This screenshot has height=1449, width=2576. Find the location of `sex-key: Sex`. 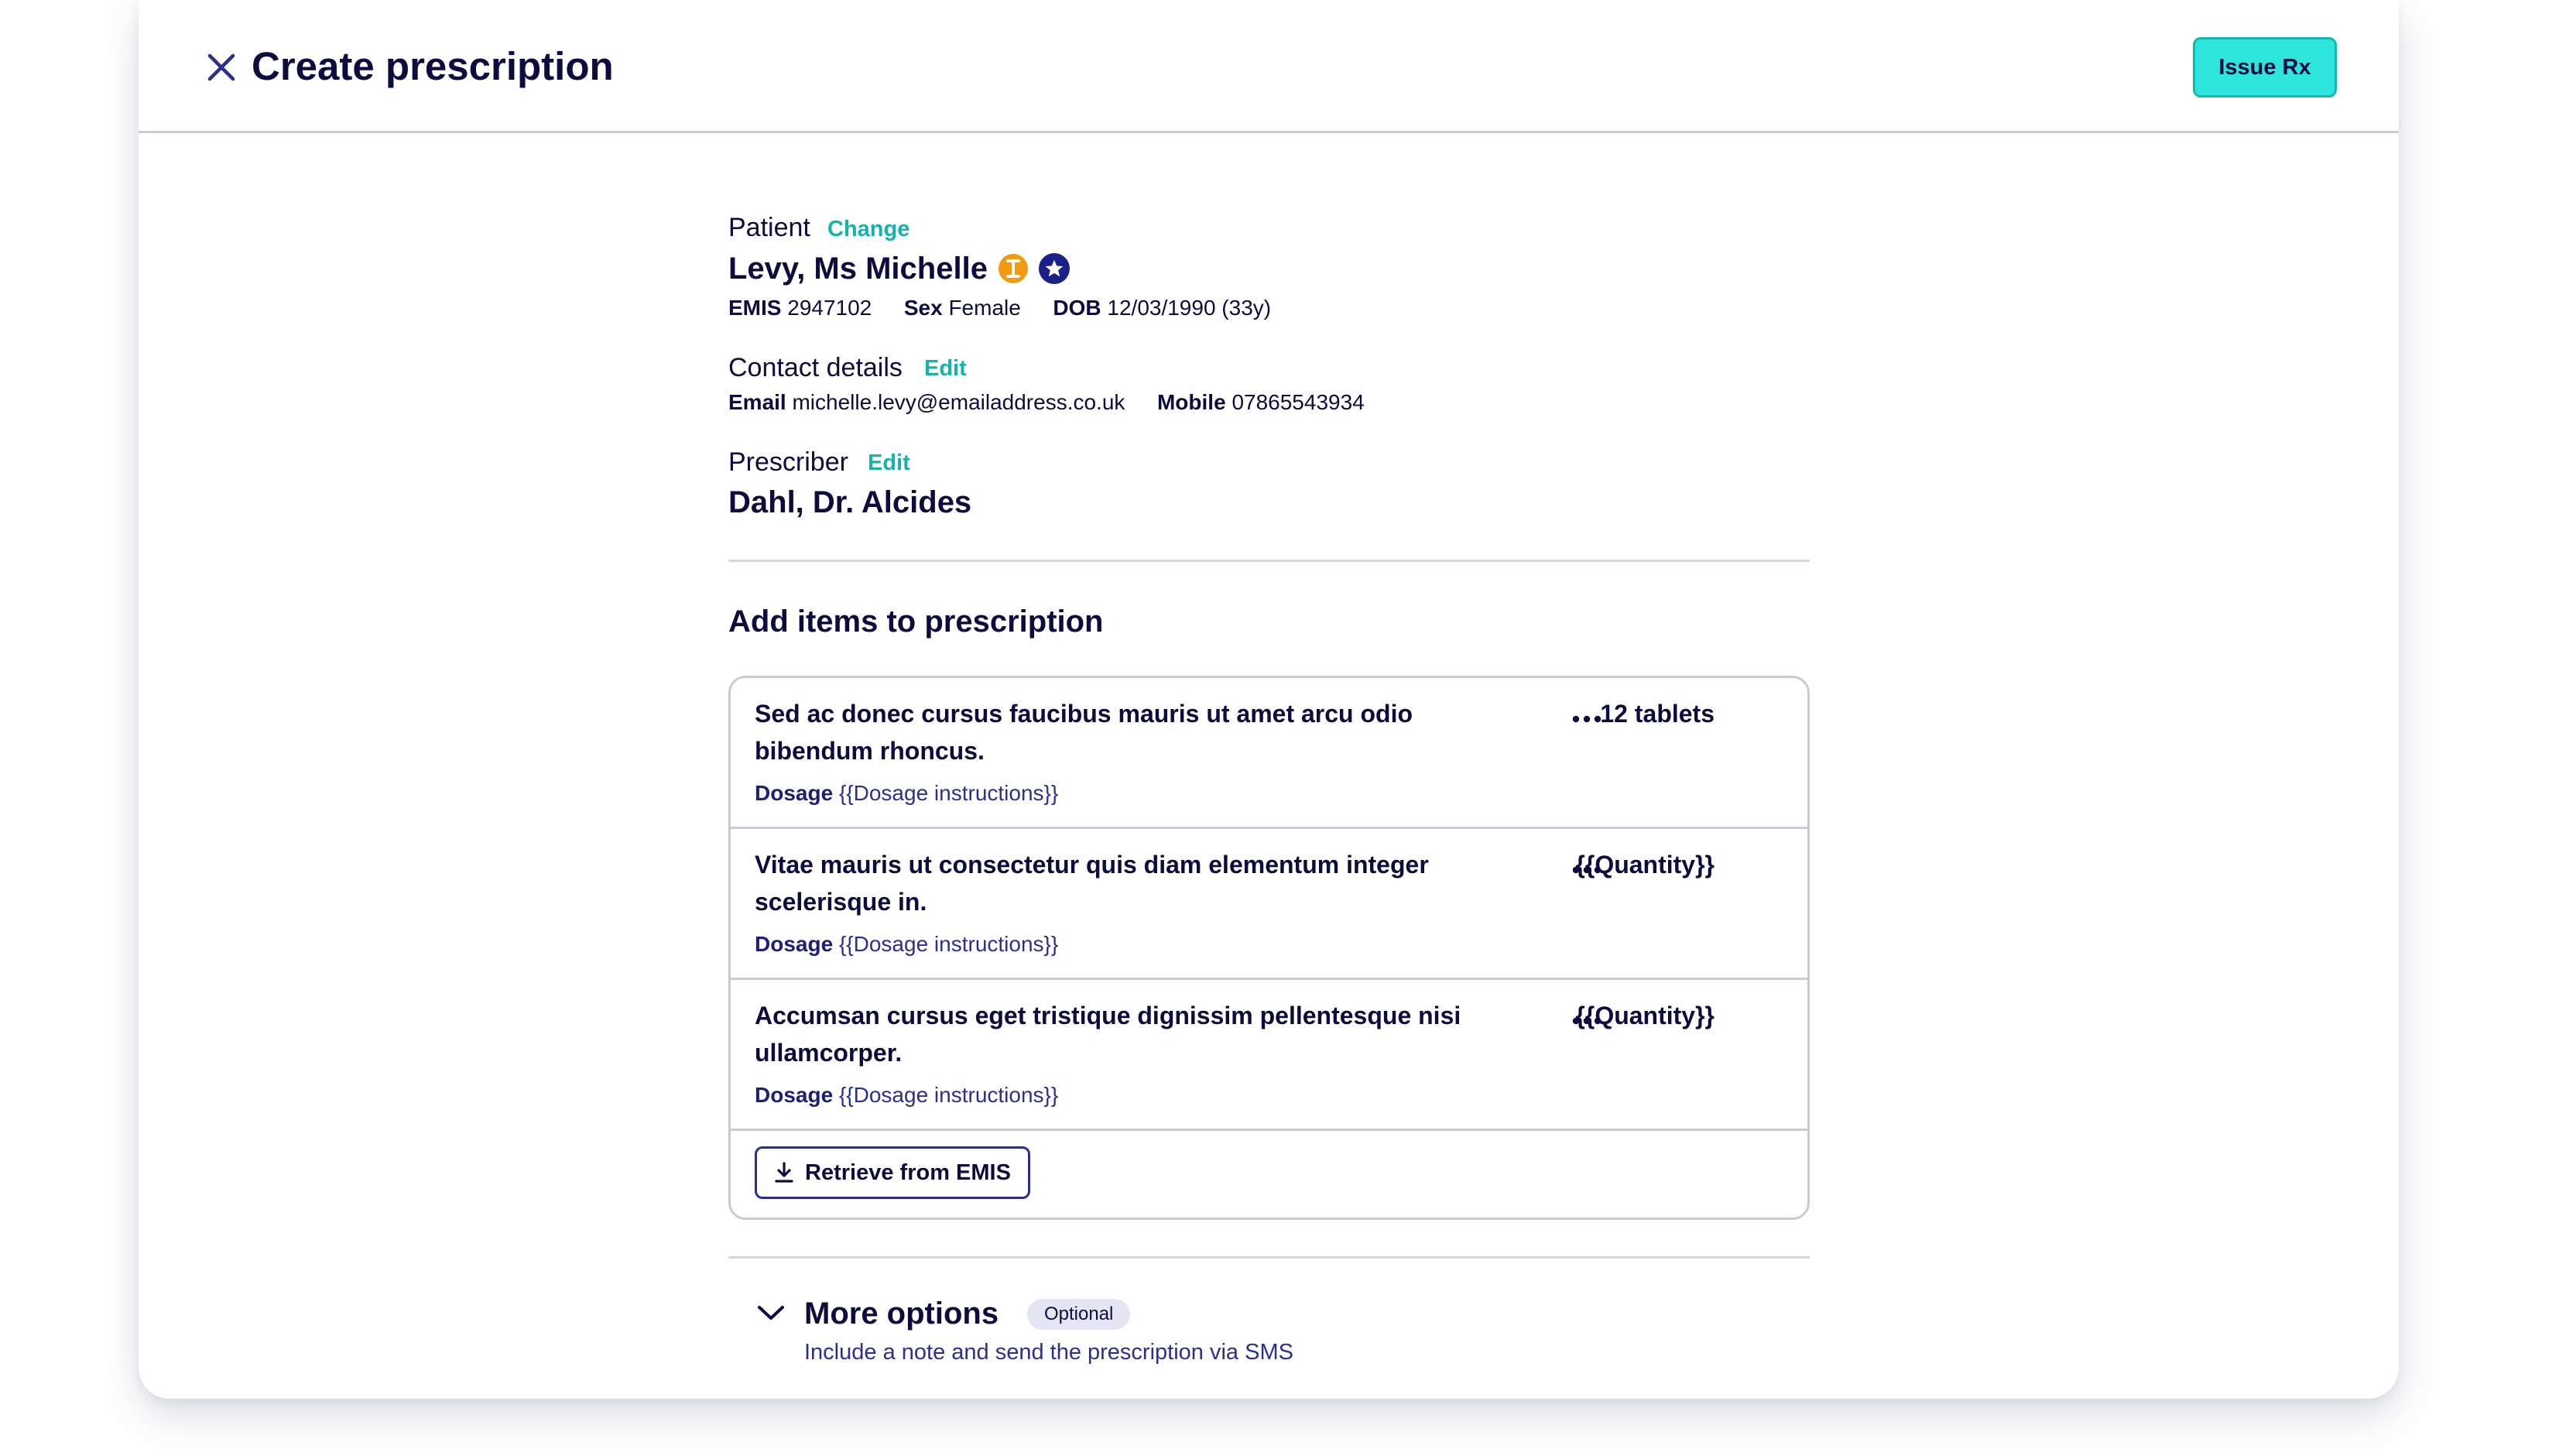

sex-key: Sex is located at coordinates (923, 308).